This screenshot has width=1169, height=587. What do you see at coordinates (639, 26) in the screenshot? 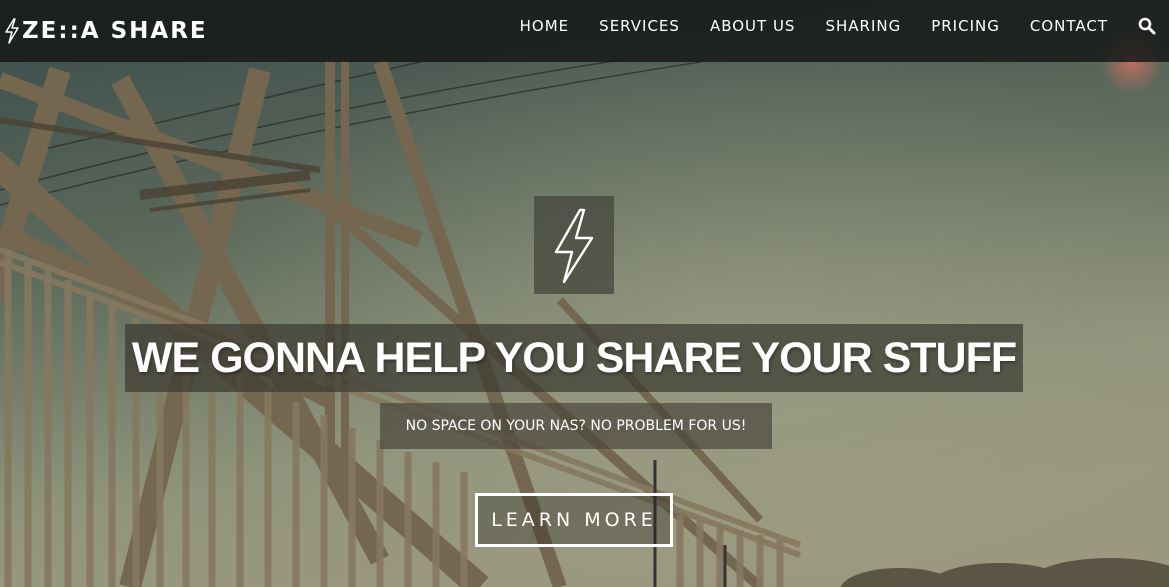
I see `nav-services: SERVICES` at bounding box center [639, 26].